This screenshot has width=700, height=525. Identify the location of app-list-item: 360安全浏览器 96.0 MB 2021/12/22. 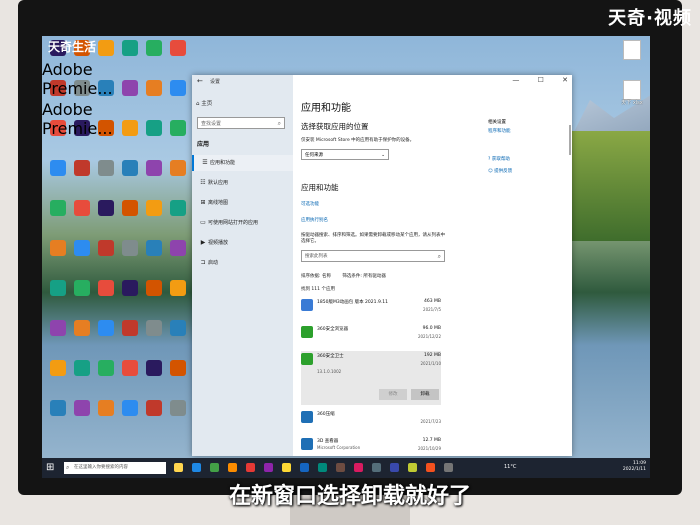
(371, 335).